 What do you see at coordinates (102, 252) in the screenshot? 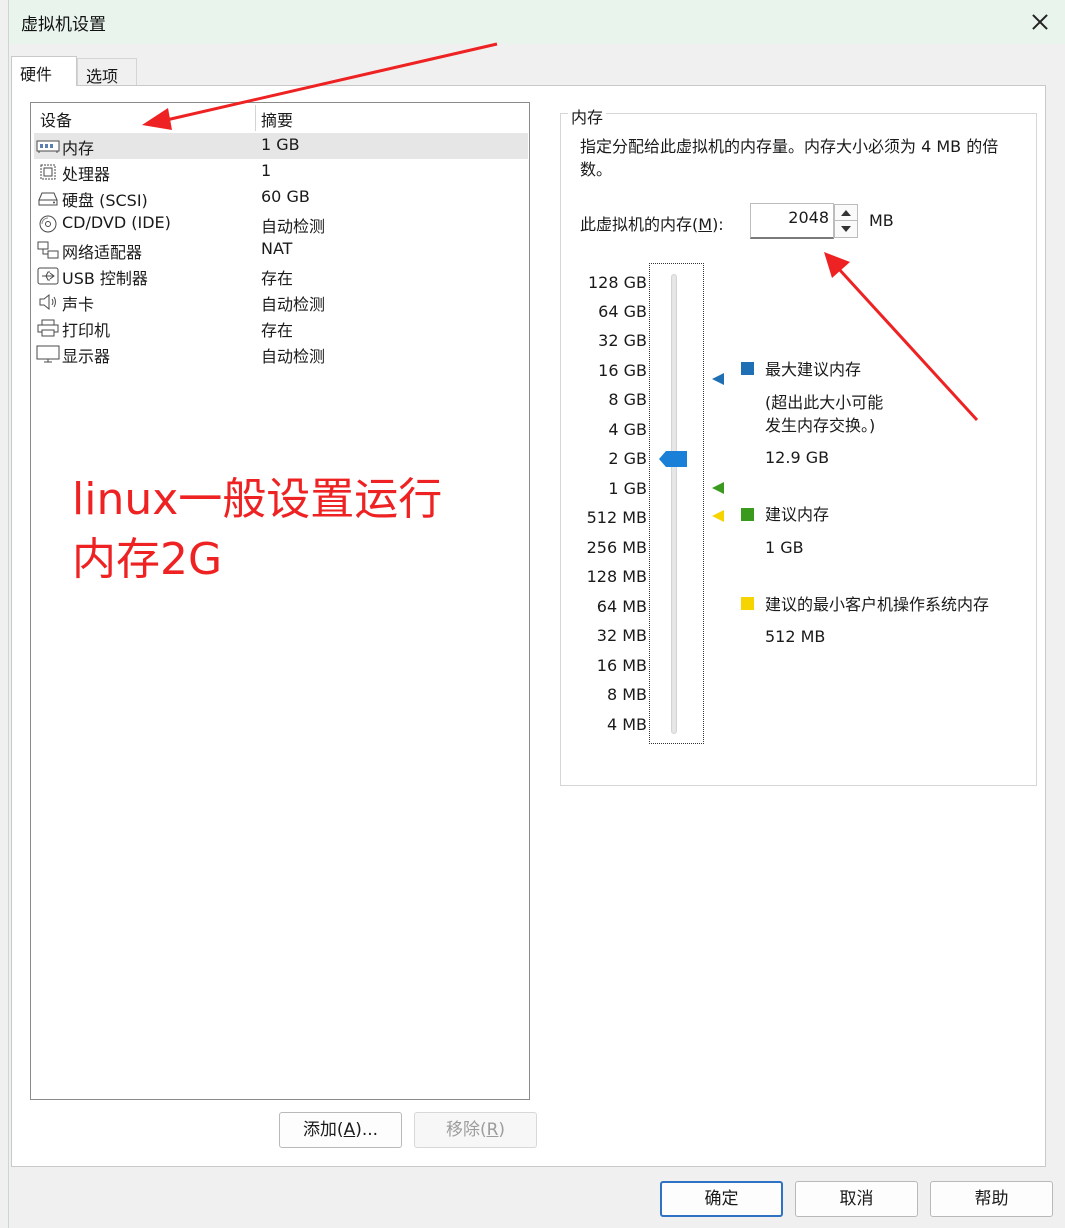
I see `device-name: 网络适配器` at bounding box center [102, 252].